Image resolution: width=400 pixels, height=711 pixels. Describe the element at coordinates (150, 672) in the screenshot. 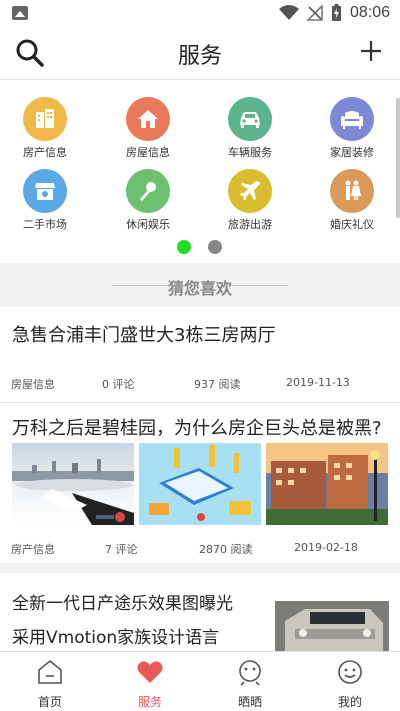

I see `heart-tab-icon` at that location.